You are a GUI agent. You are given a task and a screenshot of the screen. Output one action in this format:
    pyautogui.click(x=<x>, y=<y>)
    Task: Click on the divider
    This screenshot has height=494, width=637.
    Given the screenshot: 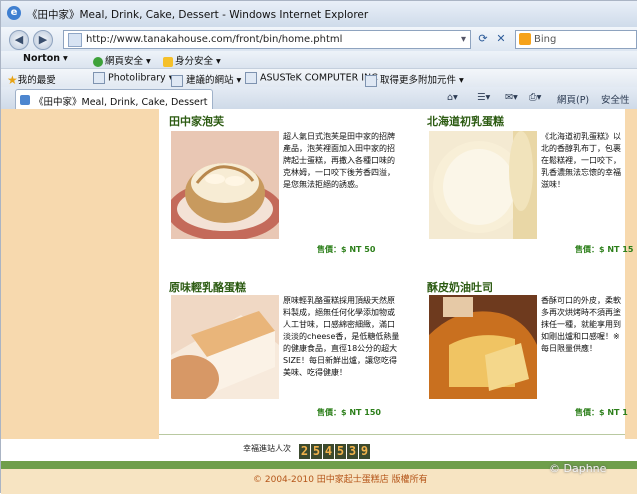 What is the action you would take?
    pyautogui.click(x=392, y=434)
    